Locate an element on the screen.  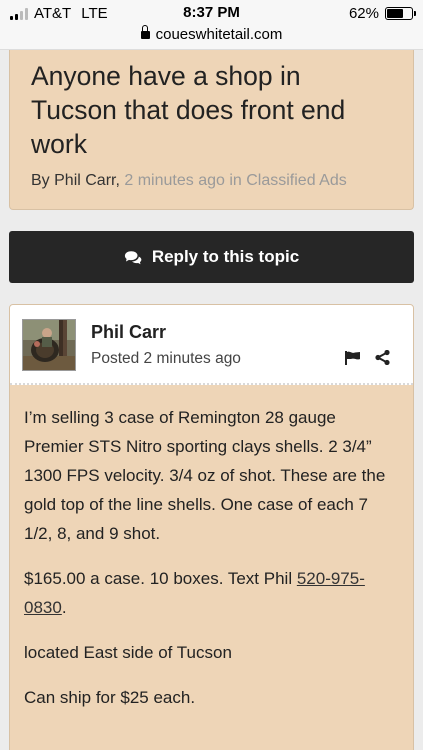
post-author: Phil Carr is located at coordinates (128, 332).